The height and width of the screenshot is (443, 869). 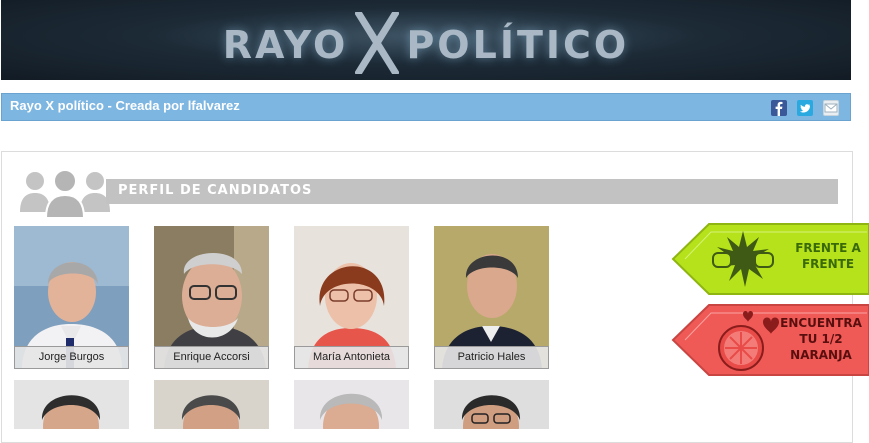 I want to click on site-title: Rayo X político - Creada por lfalvarez, so click(x=125, y=105).